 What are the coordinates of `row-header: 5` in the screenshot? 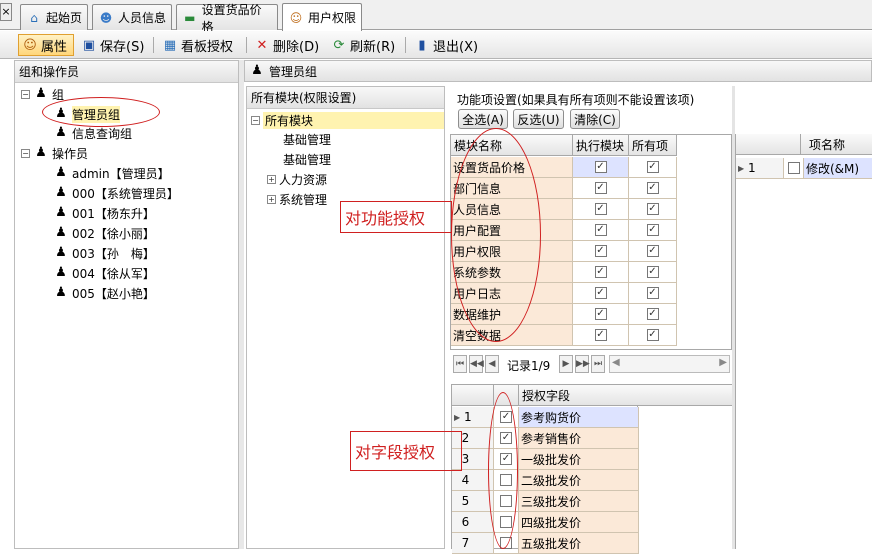 It's located at (473, 501).